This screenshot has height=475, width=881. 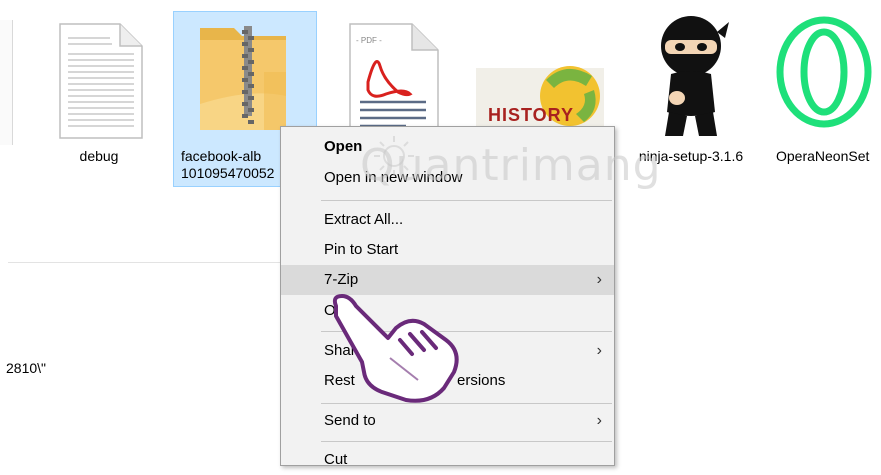 I want to click on watermark-sun-icon, so click(x=394, y=156).